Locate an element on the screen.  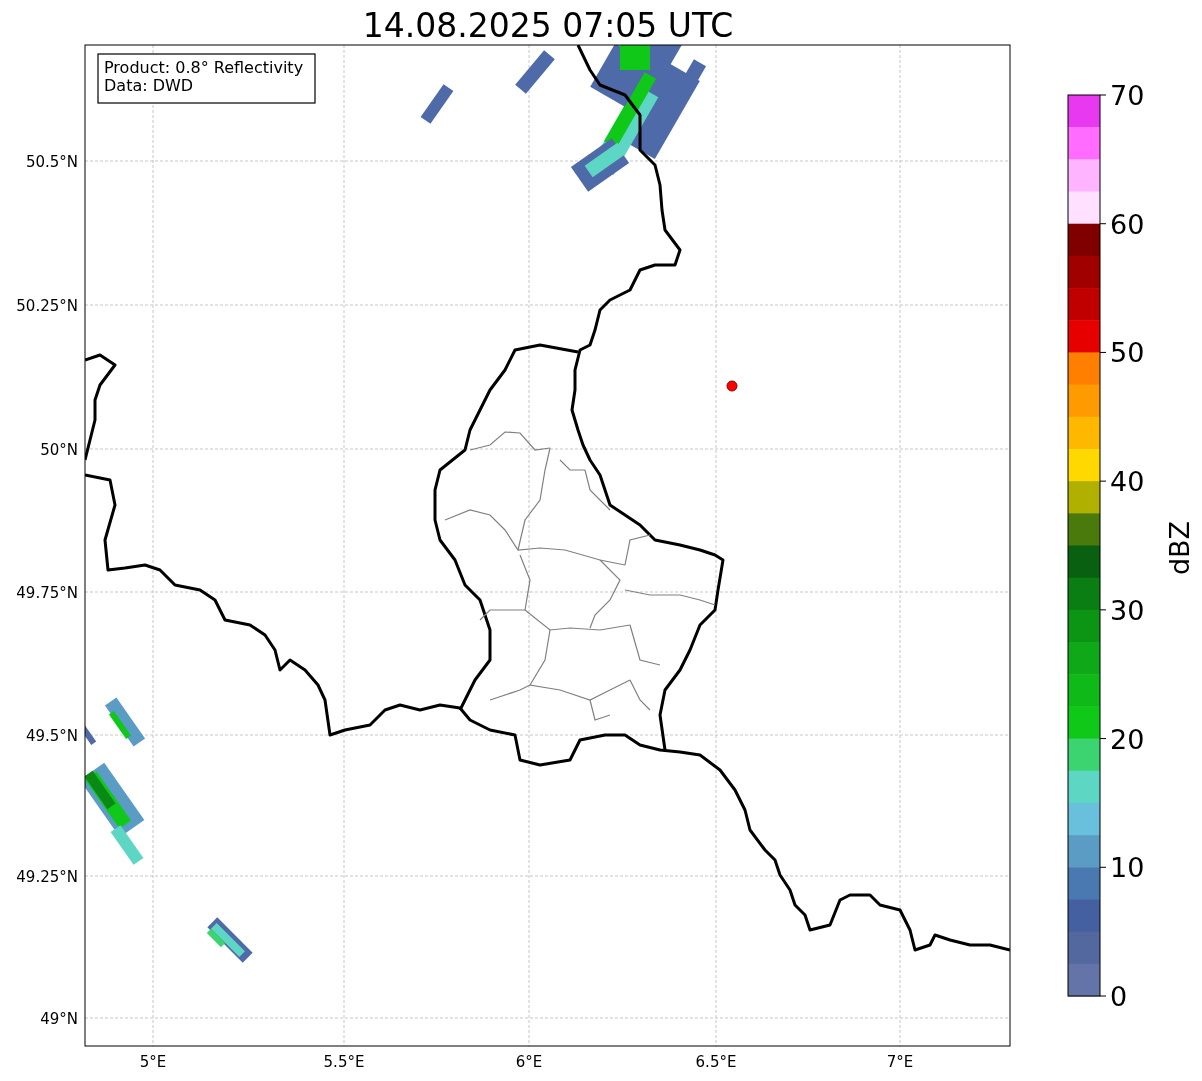
colorbar-label: dBZ is located at coordinates (1179, 548).